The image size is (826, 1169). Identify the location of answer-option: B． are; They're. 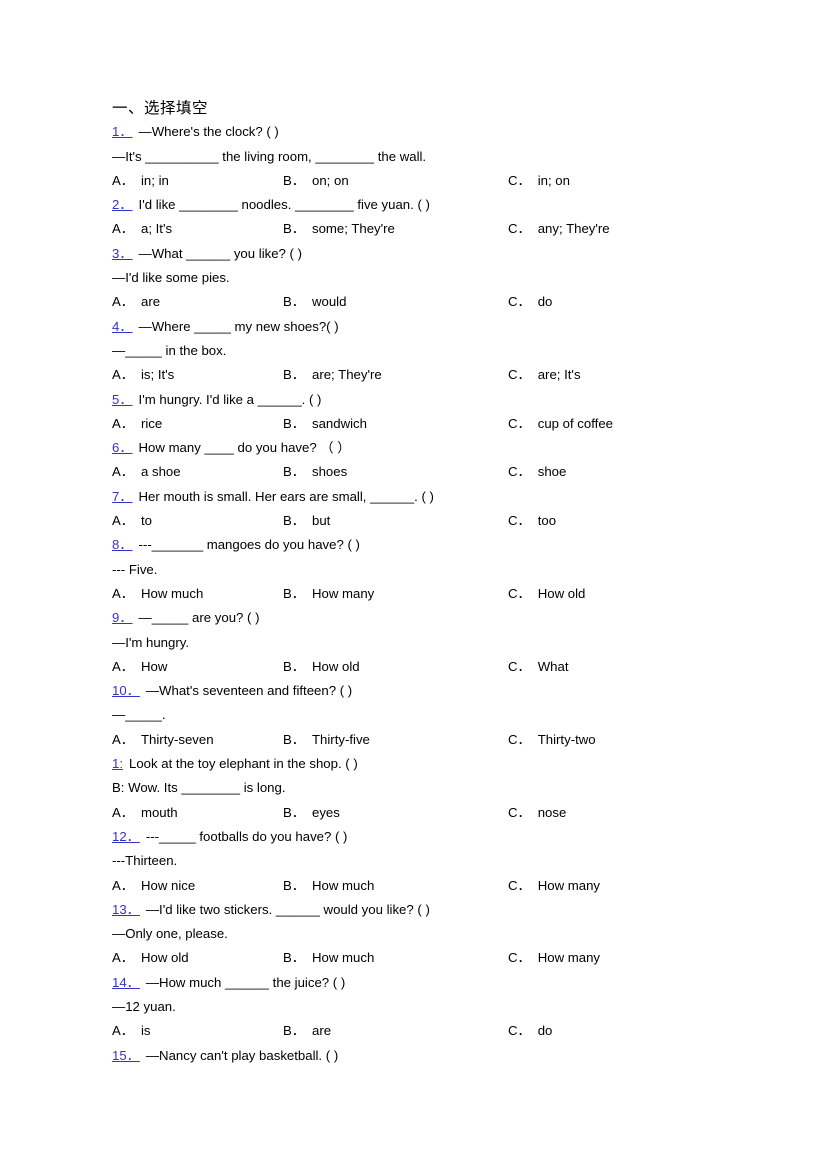
(332, 375).